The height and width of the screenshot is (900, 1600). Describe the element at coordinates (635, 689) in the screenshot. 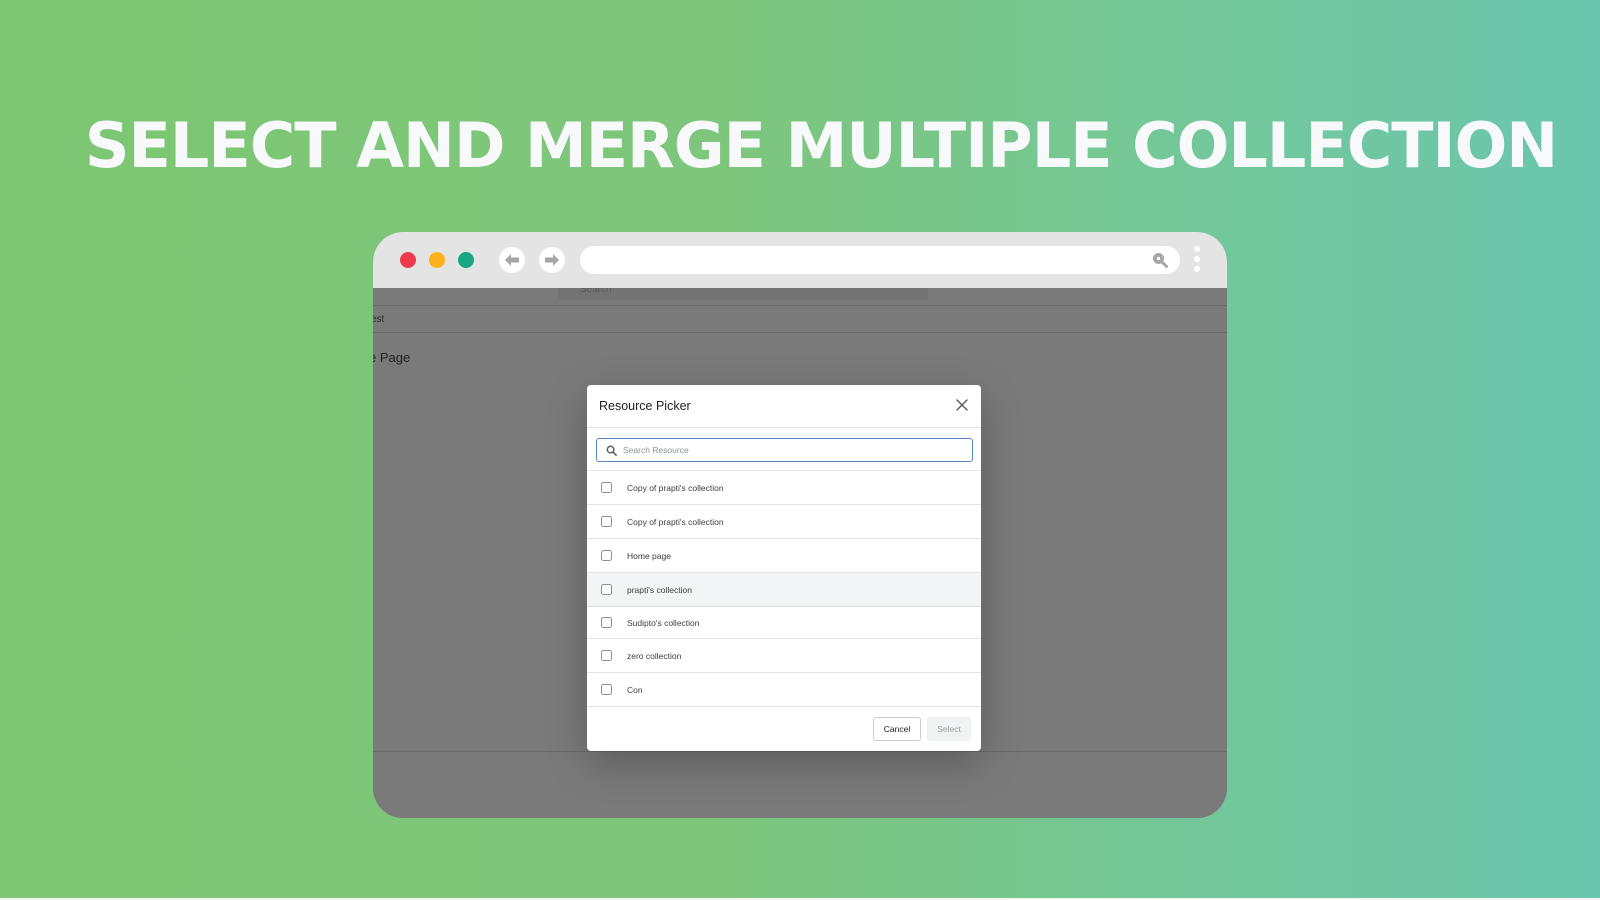

I see `resource-label: Con` at that location.